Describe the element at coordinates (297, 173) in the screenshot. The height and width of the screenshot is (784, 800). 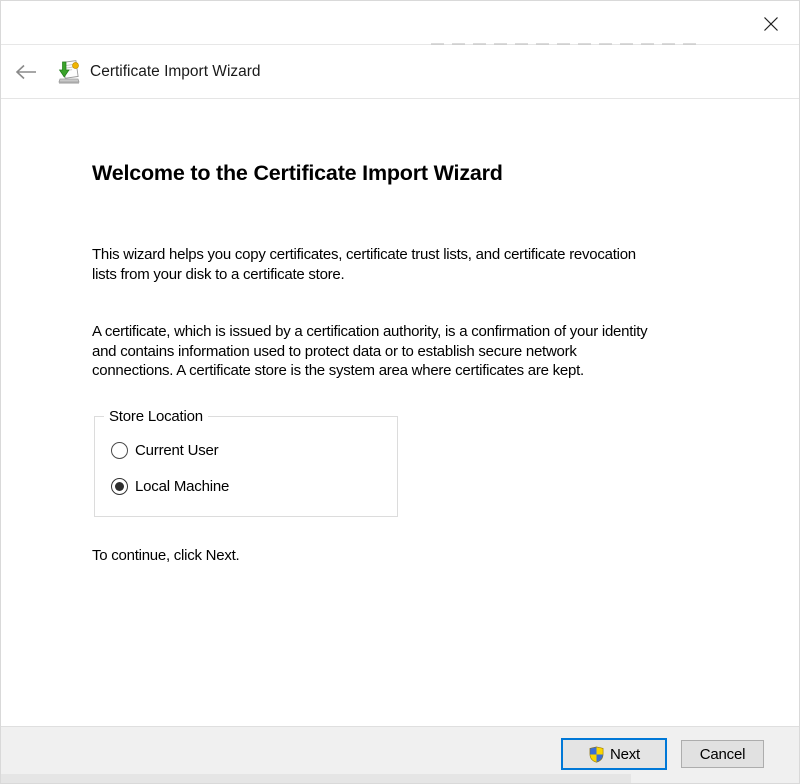
I see `page-title: Welcome to the Certificate Import Wizard` at that location.